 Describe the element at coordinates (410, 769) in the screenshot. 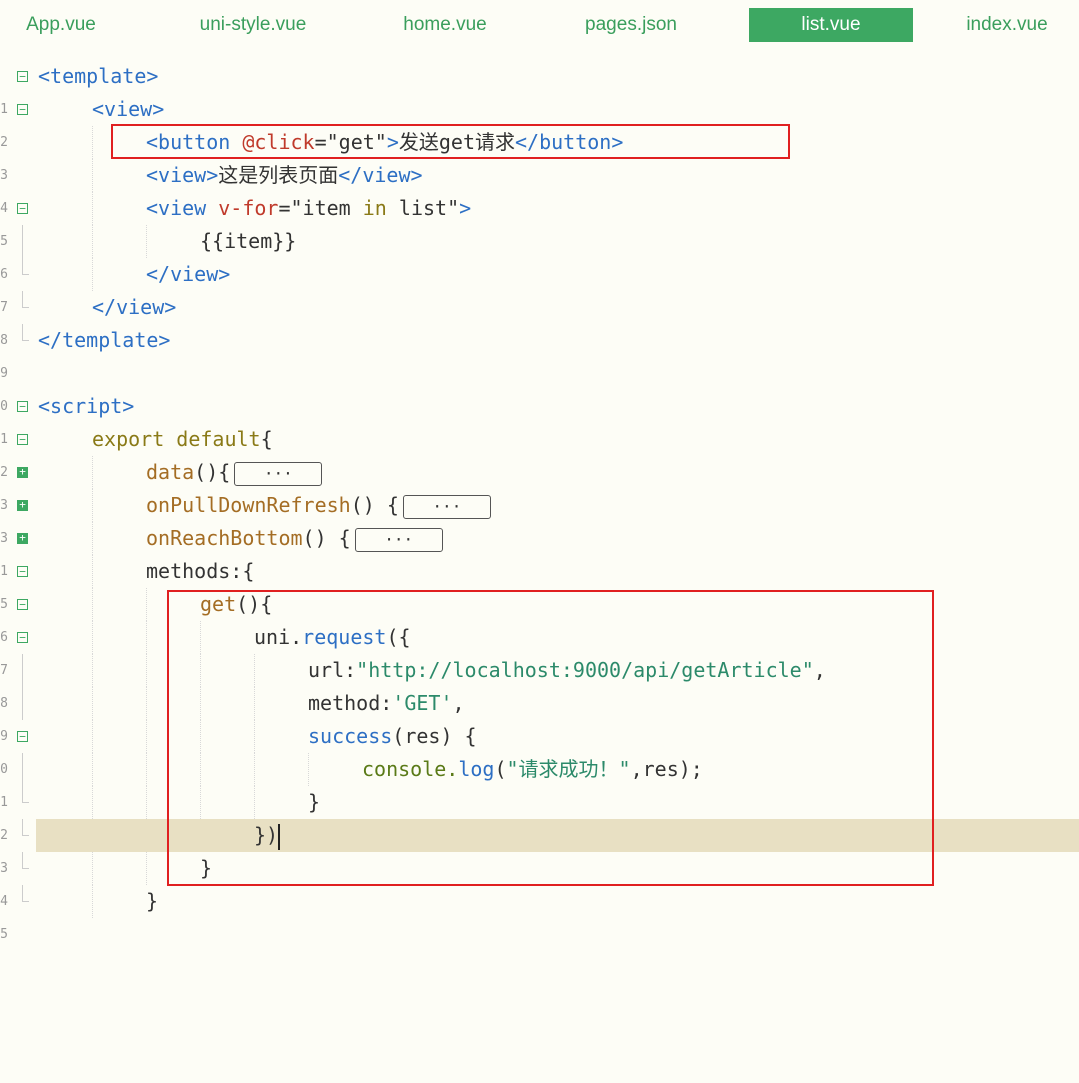

I see `code-token: console.` at that location.